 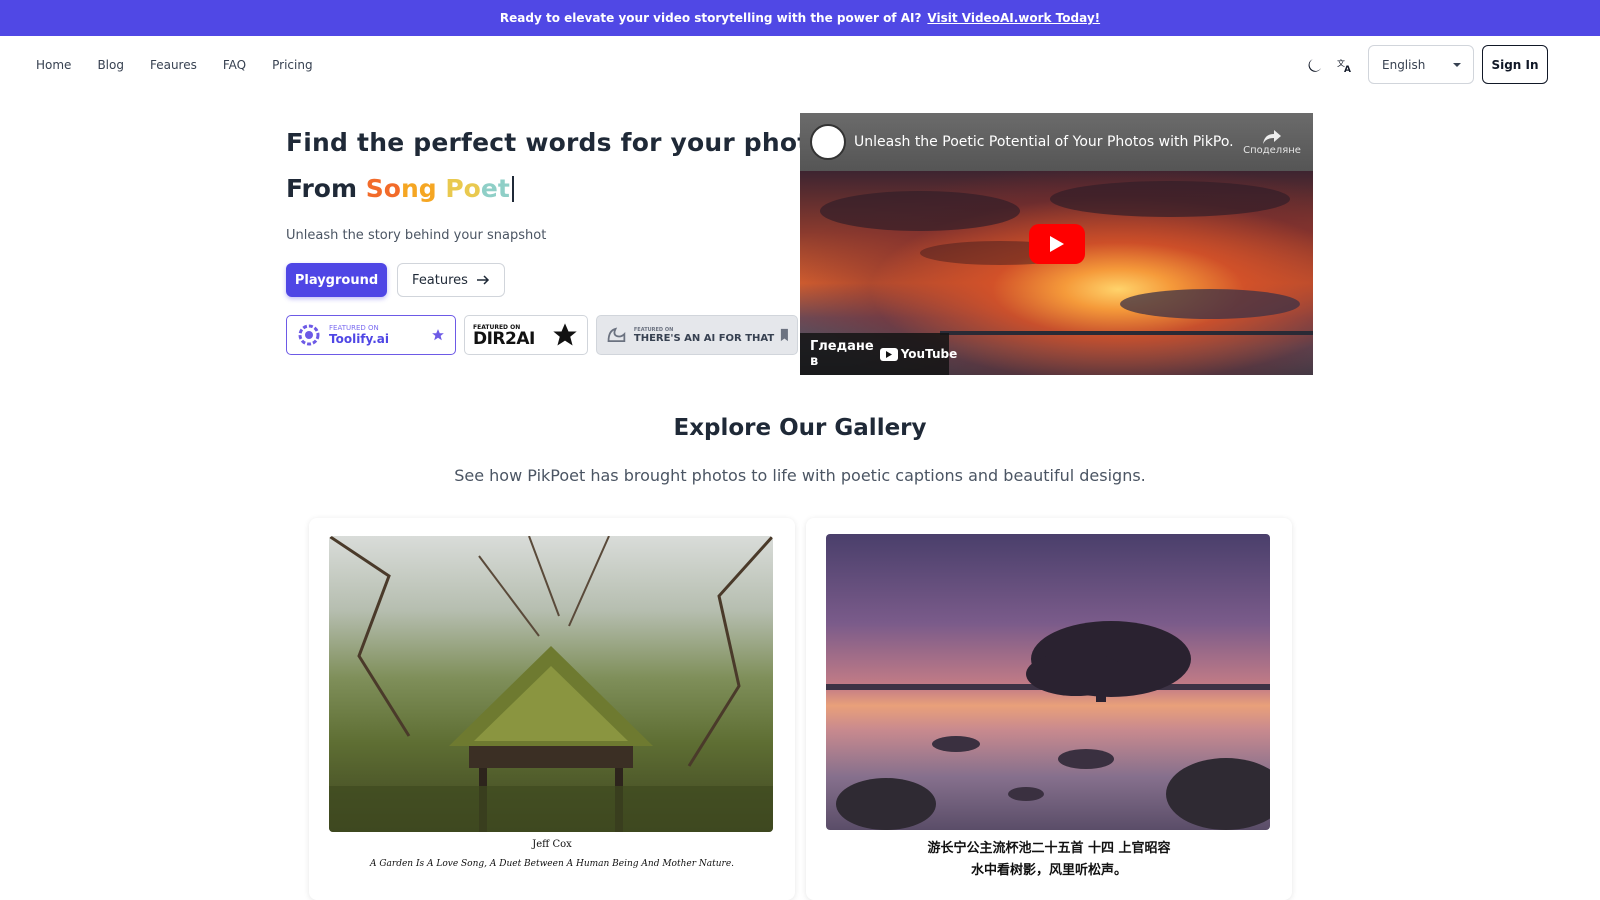 What do you see at coordinates (383, 188) in the screenshot?
I see `hero-highlight-part: So` at bounding box center [383, 188].